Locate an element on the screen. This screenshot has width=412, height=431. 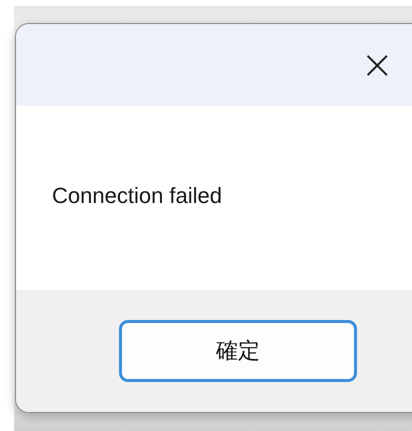
close-button: × is located at coordinates (377, 65).